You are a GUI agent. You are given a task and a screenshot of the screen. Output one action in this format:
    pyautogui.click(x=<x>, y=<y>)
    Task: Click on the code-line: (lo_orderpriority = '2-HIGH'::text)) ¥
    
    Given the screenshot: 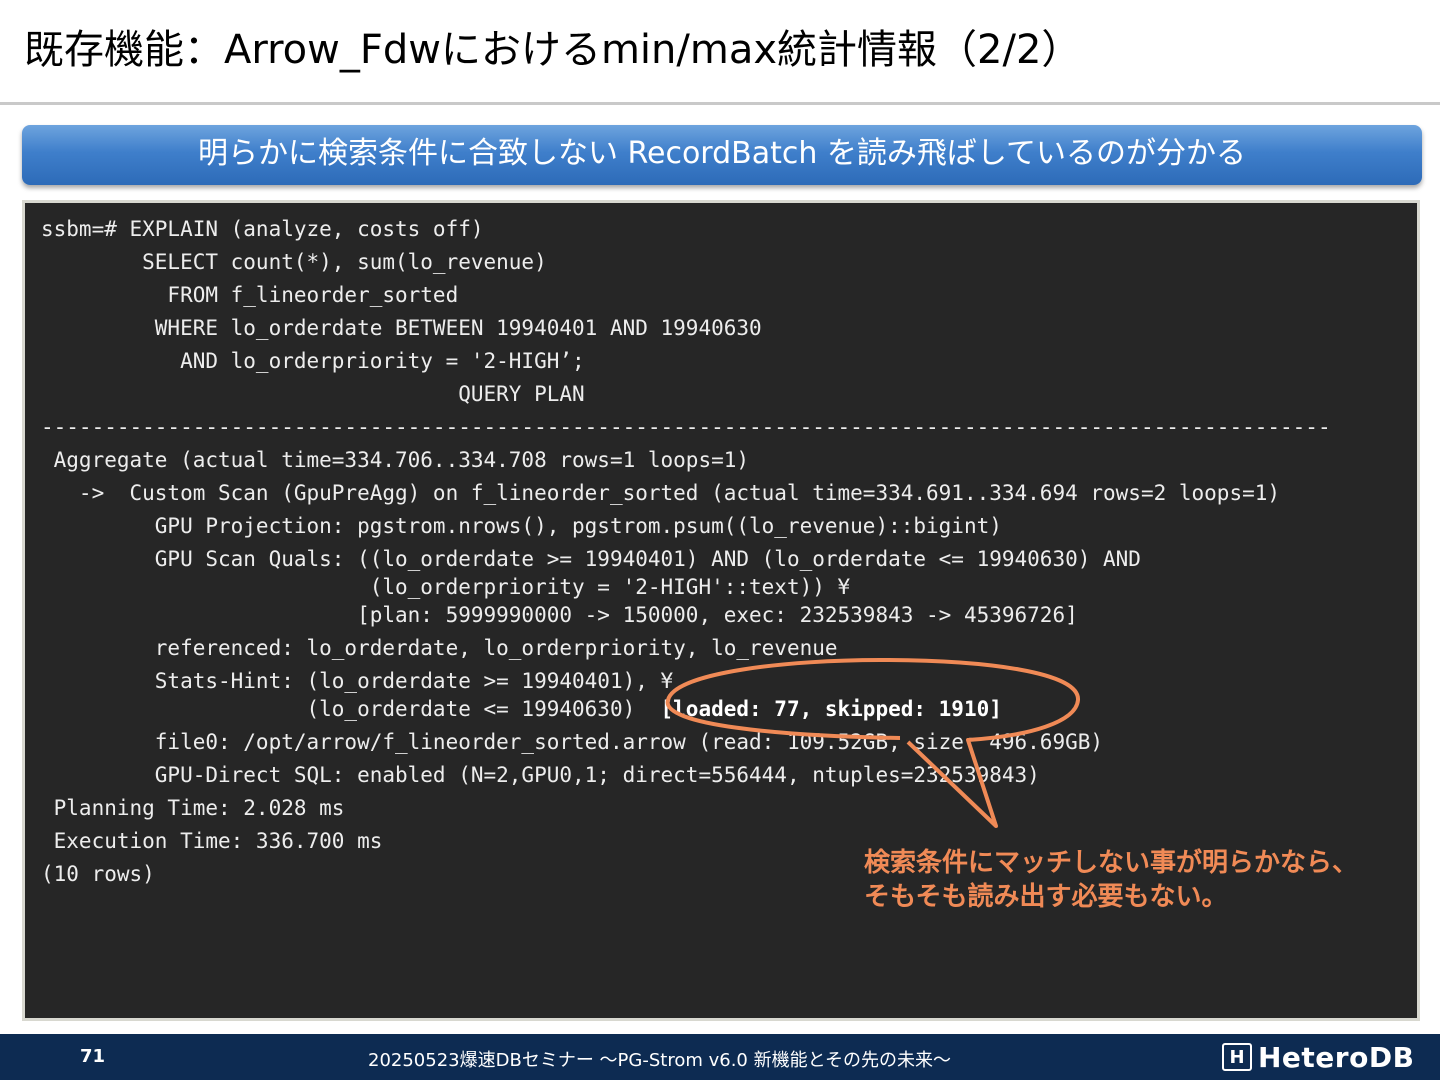 What is the action you would take?
    pyautogui.click(x=446, y=587)
    